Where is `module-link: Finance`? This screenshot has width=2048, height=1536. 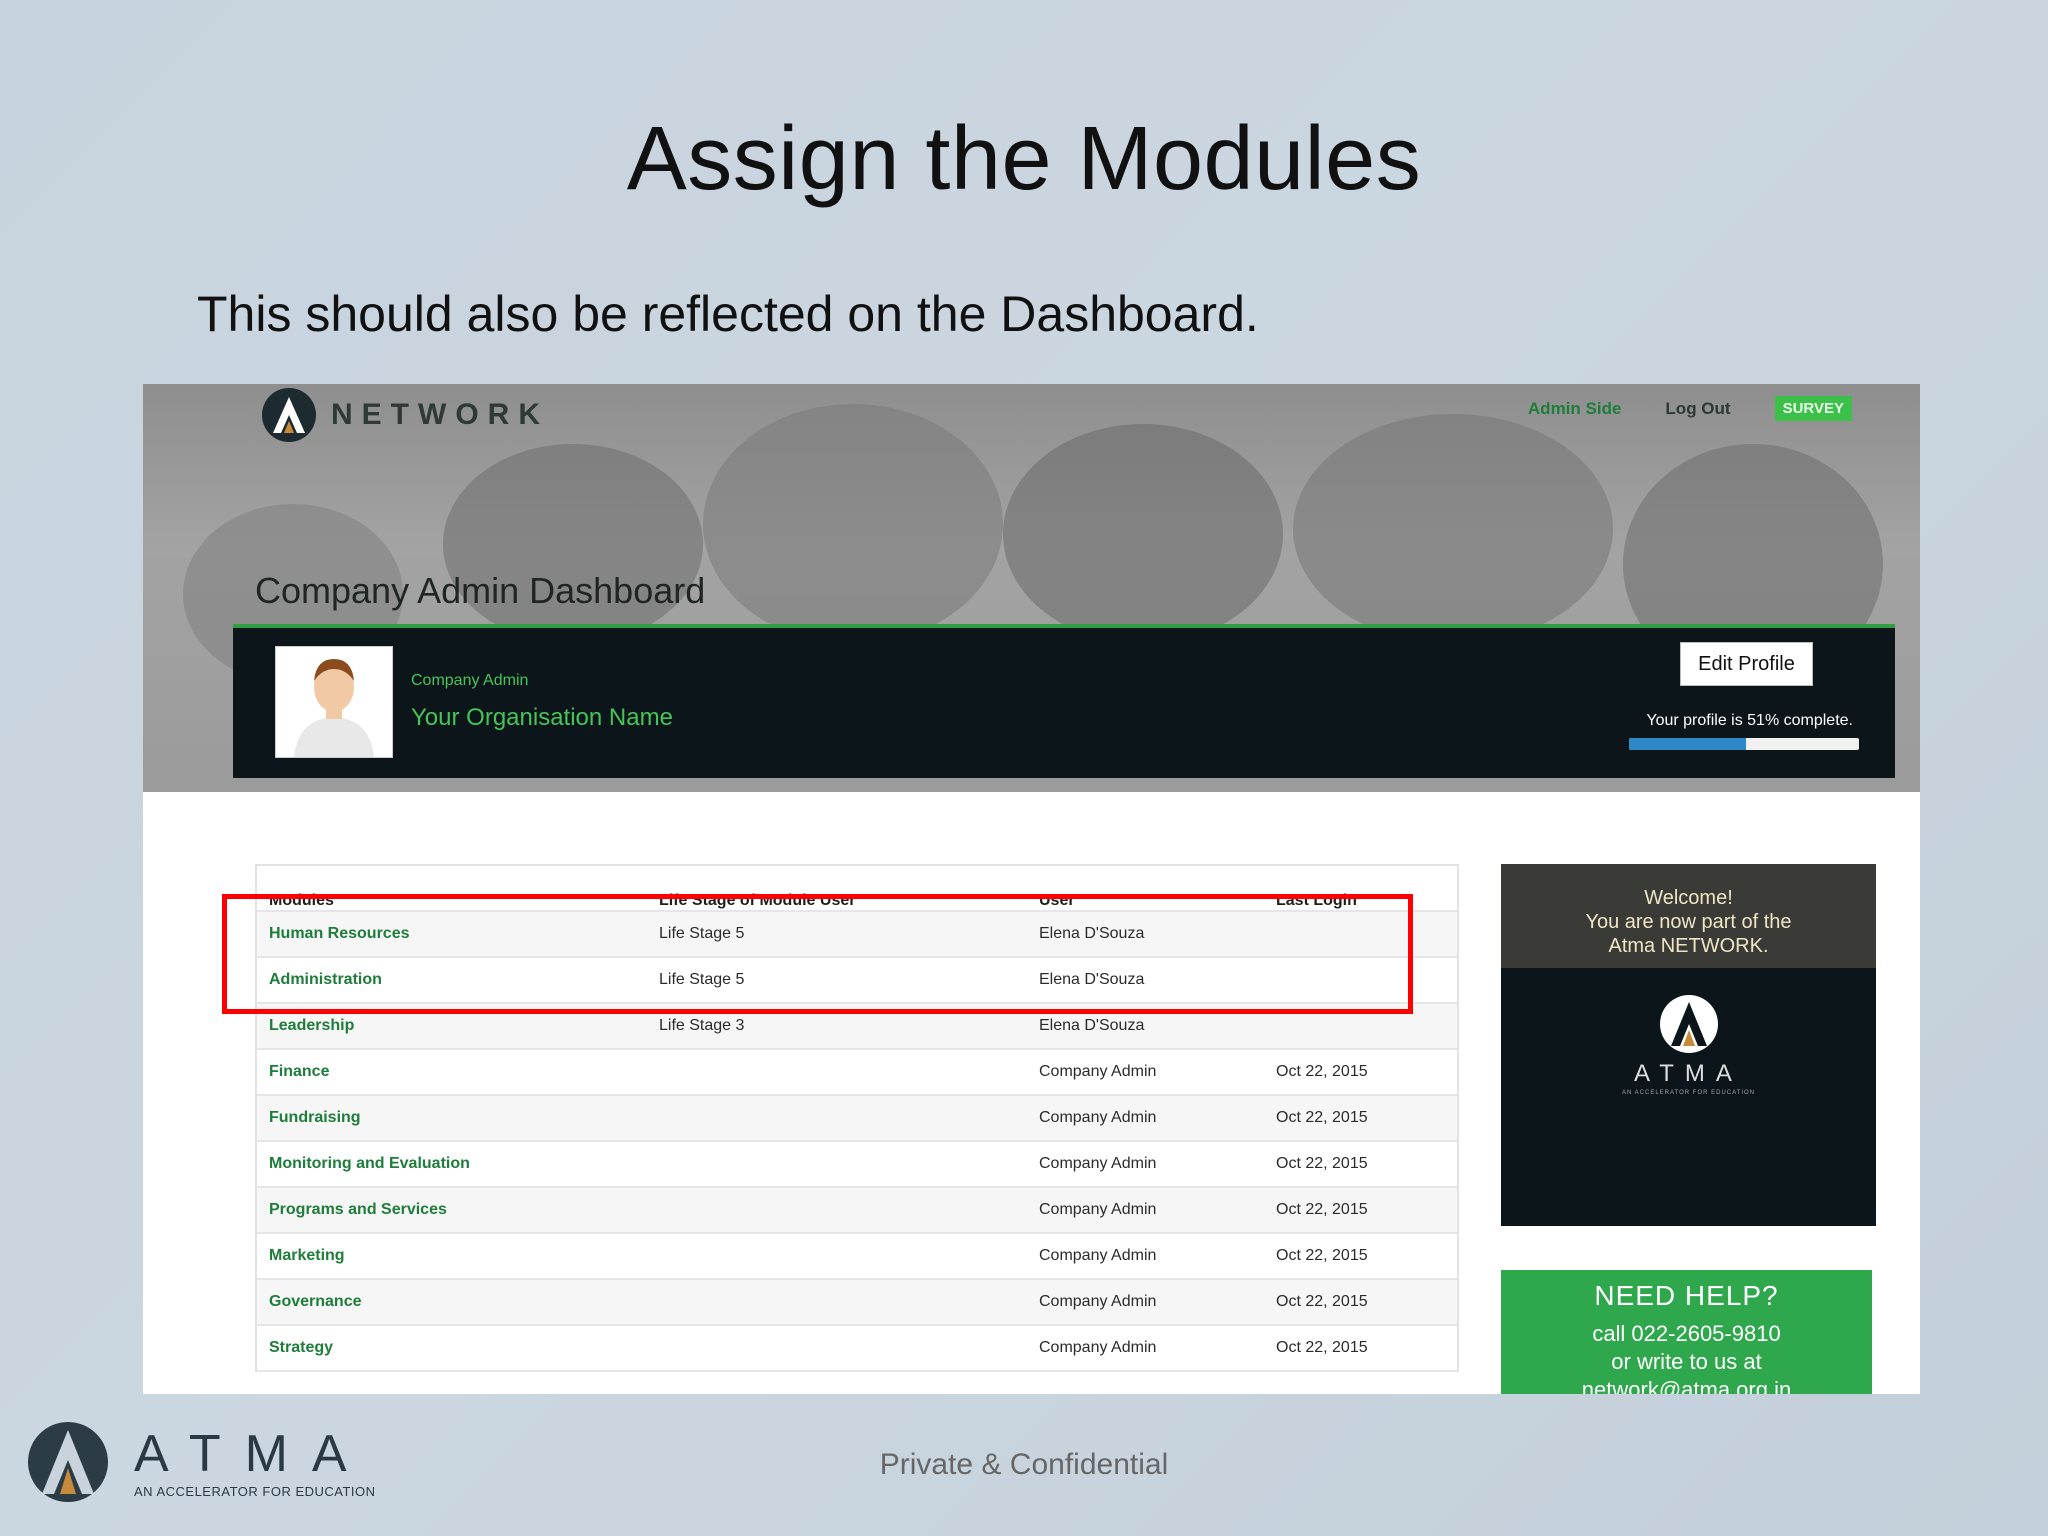 module-link: Finance is located at coordinates (458, 1072).